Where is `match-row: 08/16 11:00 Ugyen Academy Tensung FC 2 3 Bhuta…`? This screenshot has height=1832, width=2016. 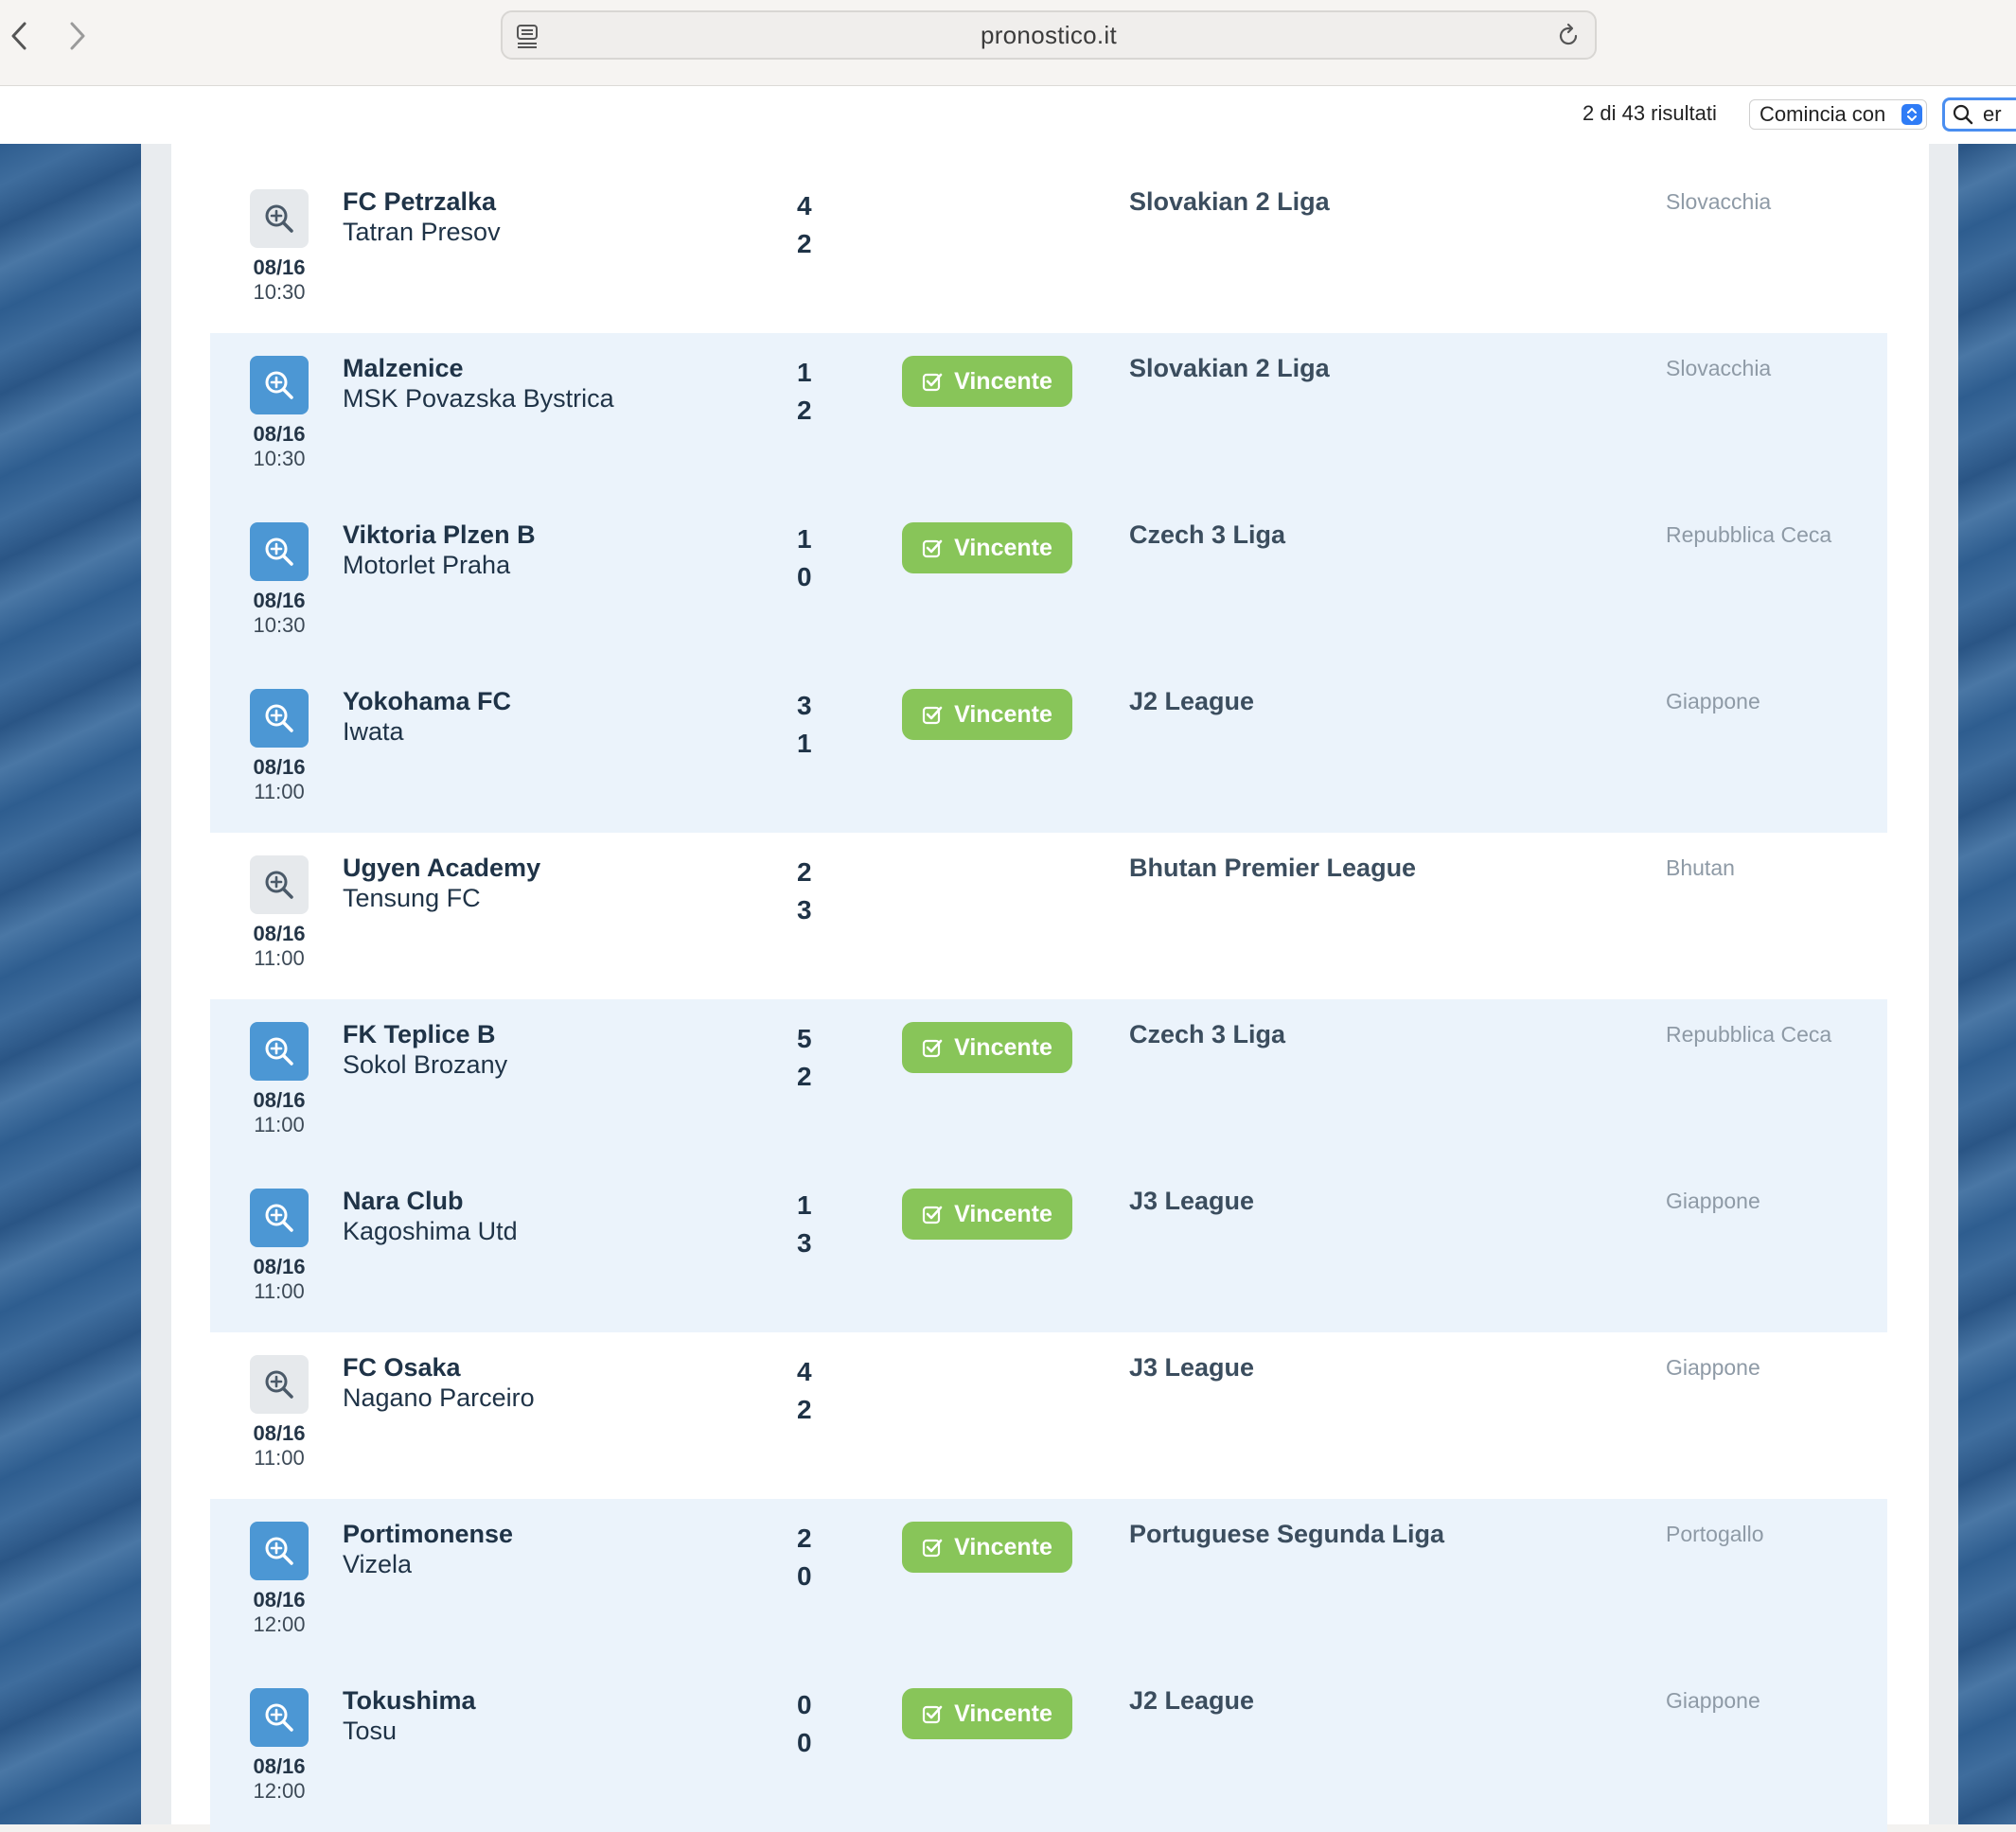 match-row: 08/16 11:00 Ugyen Academy Tensung FC 2 3 Bhuta… is located at coordinates (1048, 916).